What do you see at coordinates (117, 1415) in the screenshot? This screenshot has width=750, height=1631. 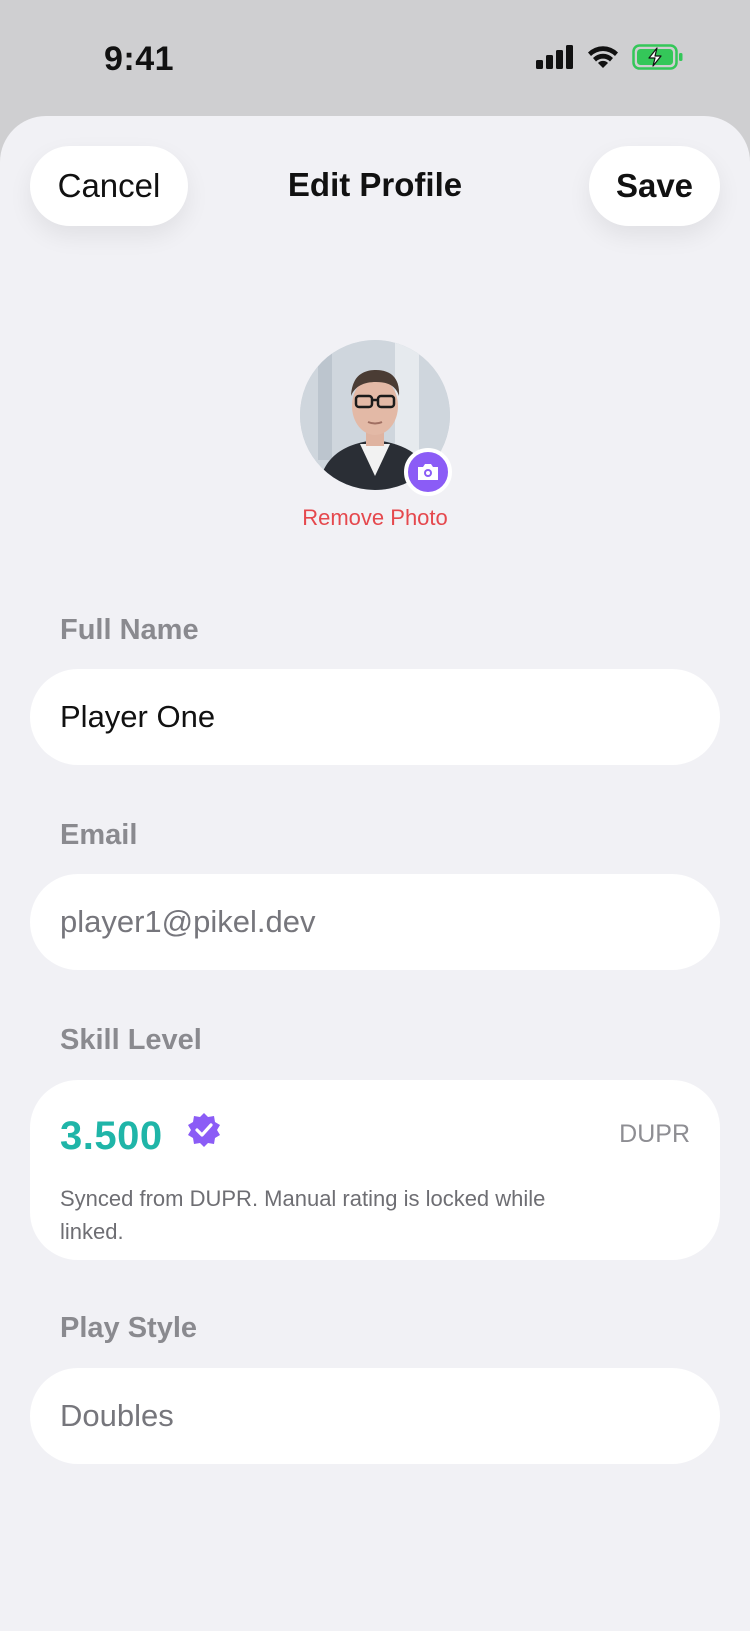 I see `play-style-value: Doubles` at bounding box center [117, 1415].